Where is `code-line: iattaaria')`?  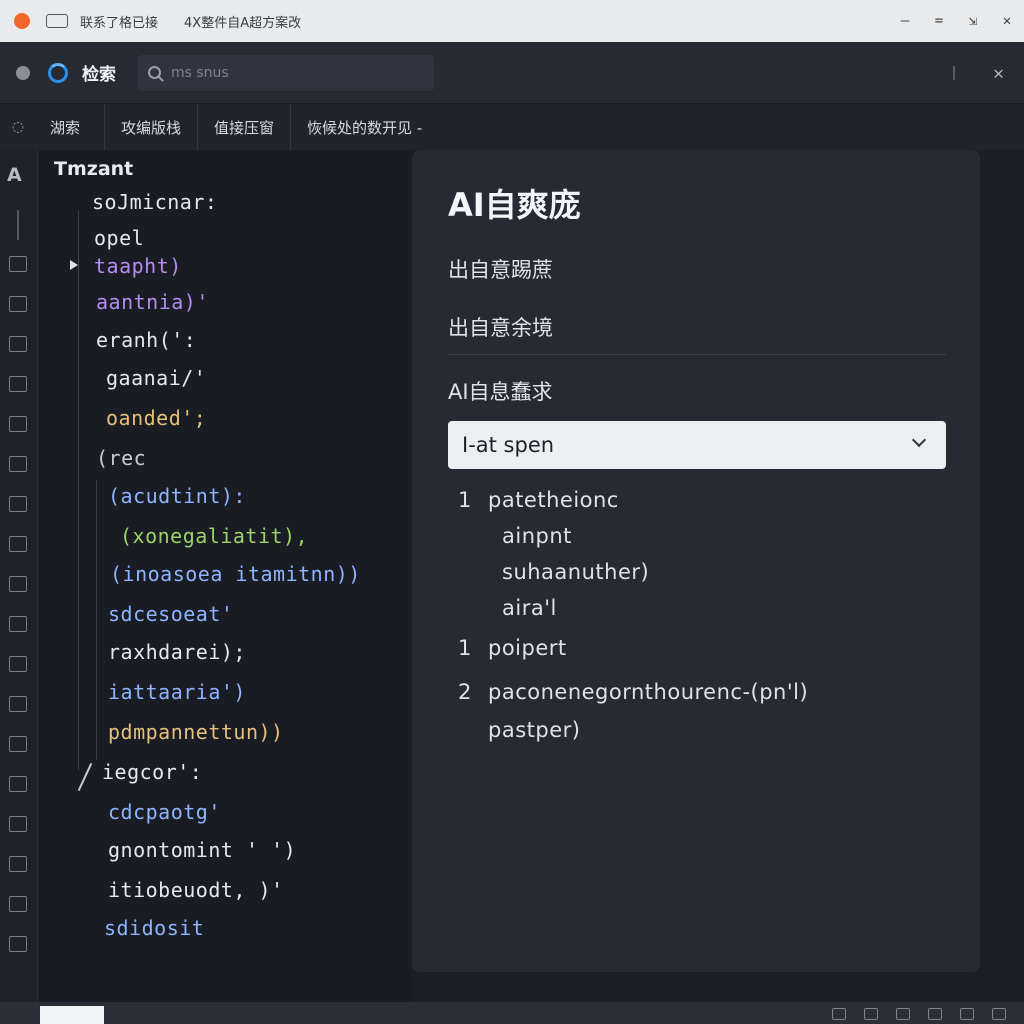
code-line: iattaaria') is located at coordinates (177, 692).